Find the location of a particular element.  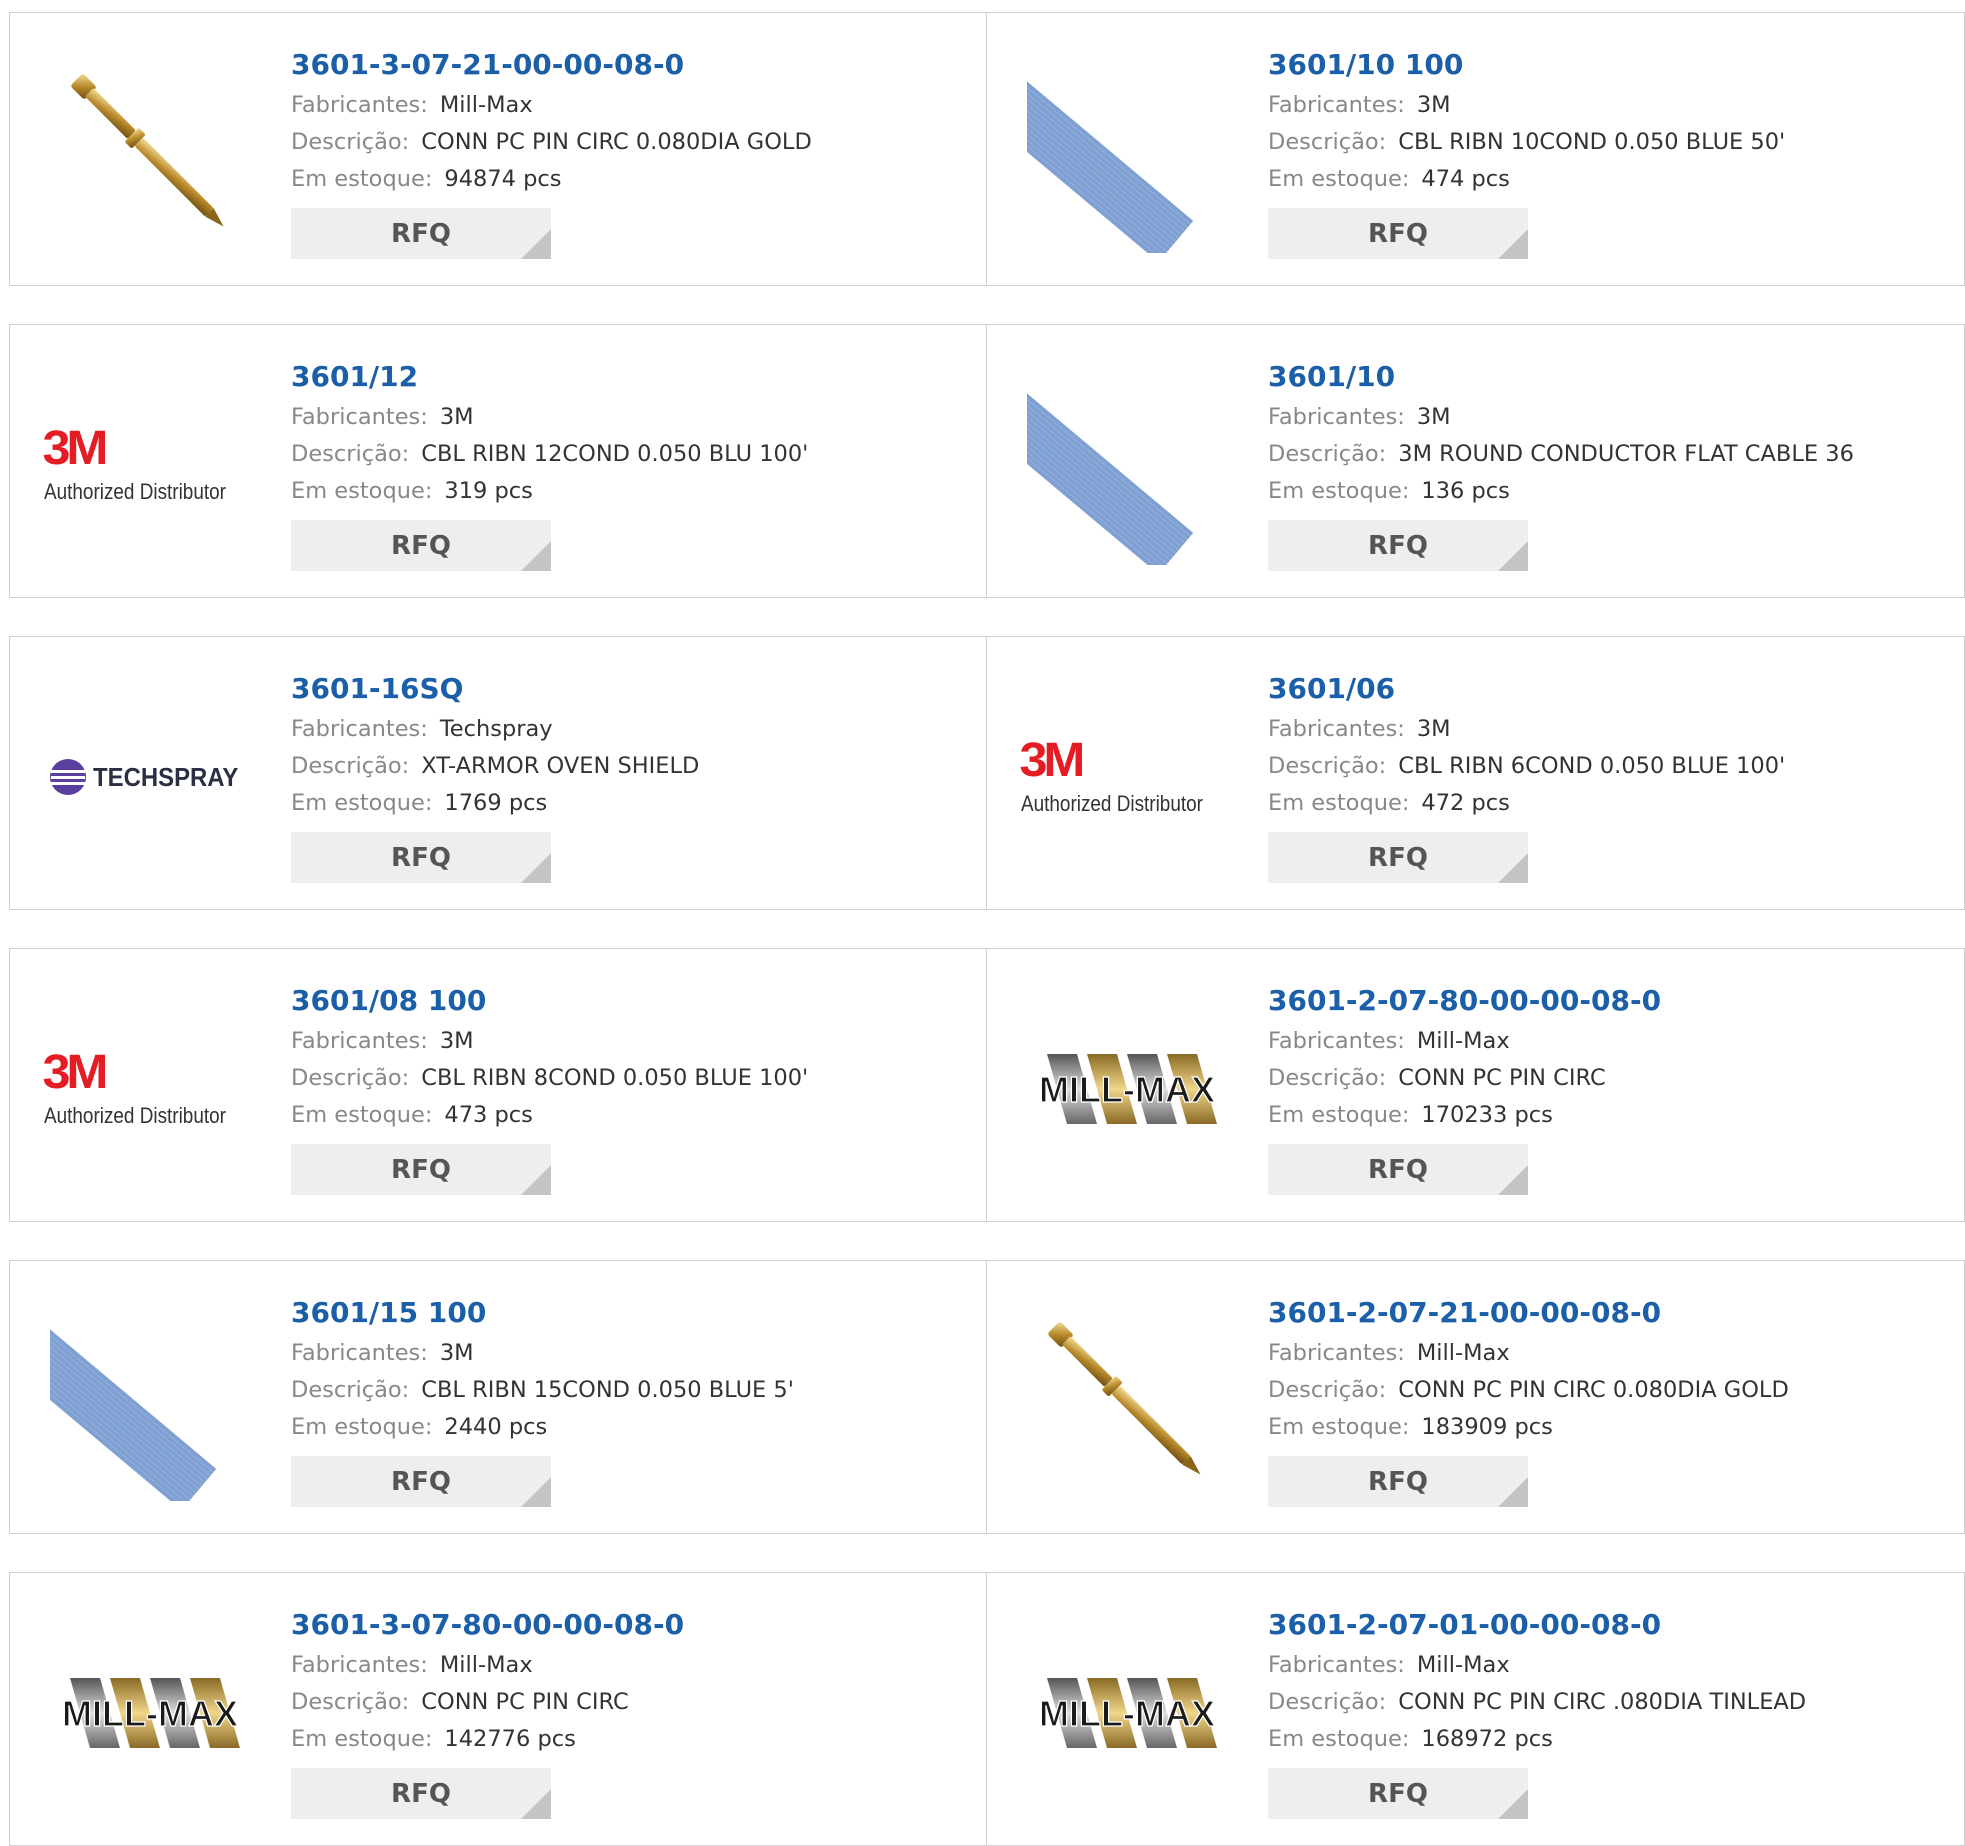

part-number-link: 3601/15 100 is located at coordinates (542, 1313).